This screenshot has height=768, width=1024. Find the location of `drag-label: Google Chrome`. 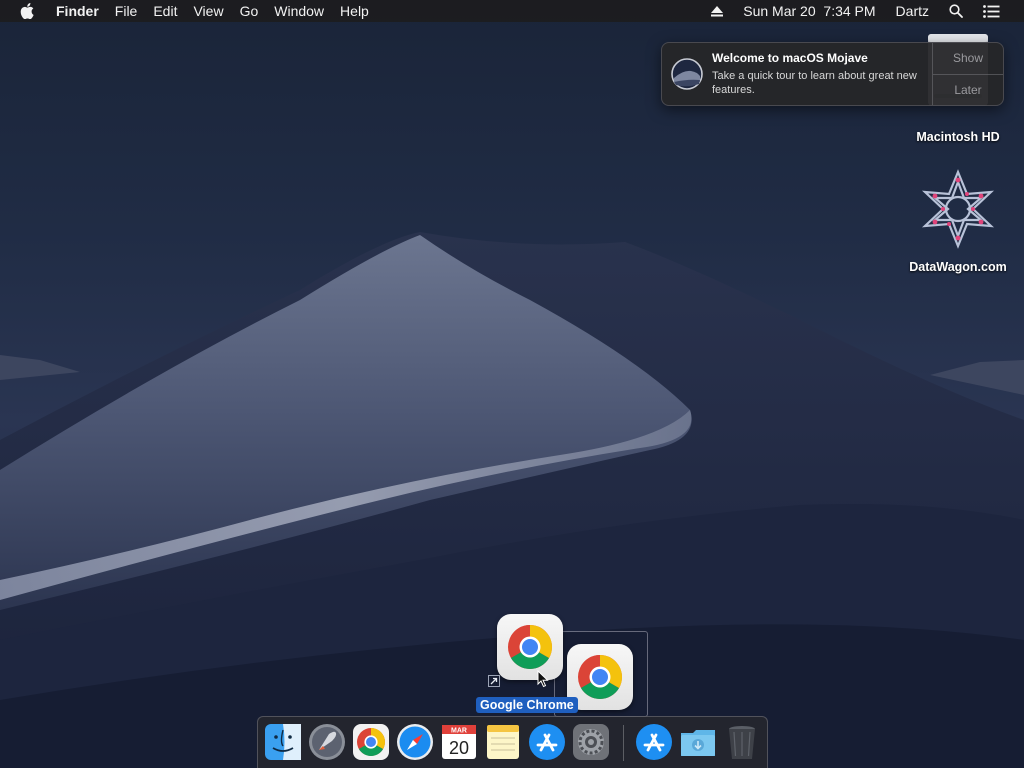

drag-label: Google Chrome is located at coordinates (527, 705).